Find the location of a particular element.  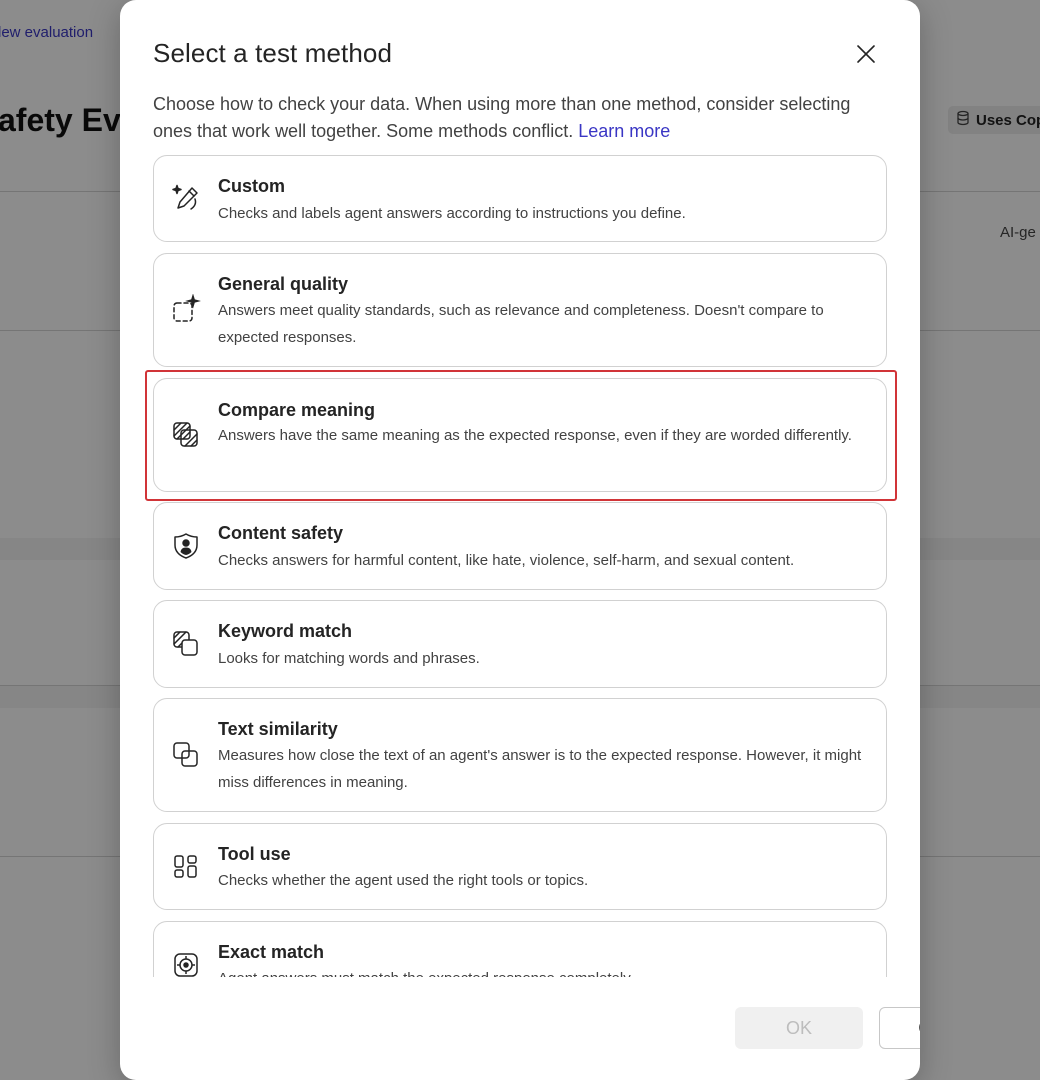

option-description: Looks for matching words and phrases. is located at coordinates (349, 658).